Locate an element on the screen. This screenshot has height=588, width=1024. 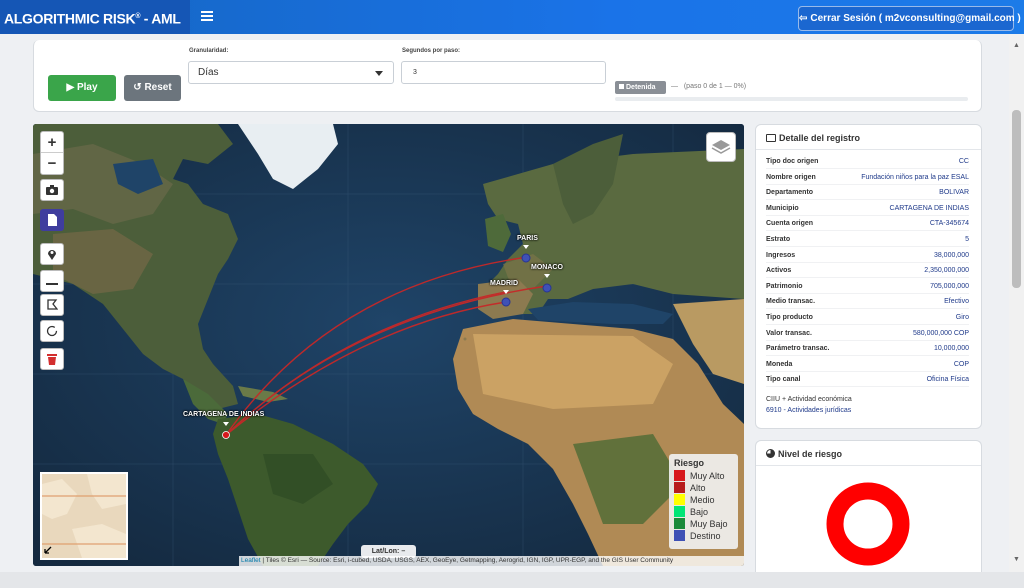
detail-key: Activos is located at coordinates (779, 271).